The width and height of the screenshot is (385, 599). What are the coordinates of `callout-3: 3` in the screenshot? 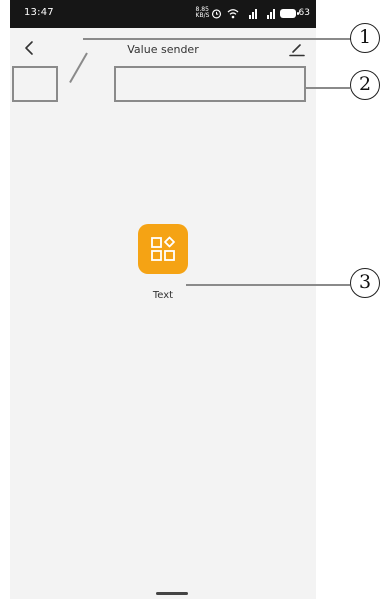 It's located at (365, 283).